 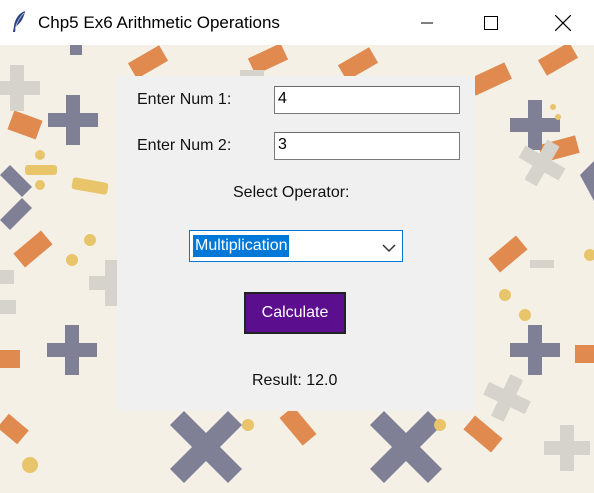 I want to click on window-title: Chp5 Ex6 Arithmetic Operations, so click(x=159, y=22).